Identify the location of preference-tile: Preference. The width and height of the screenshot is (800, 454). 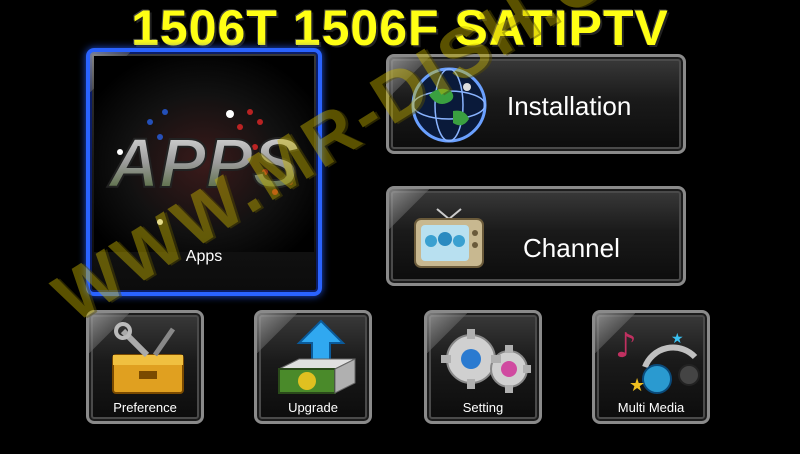
(145, 367).